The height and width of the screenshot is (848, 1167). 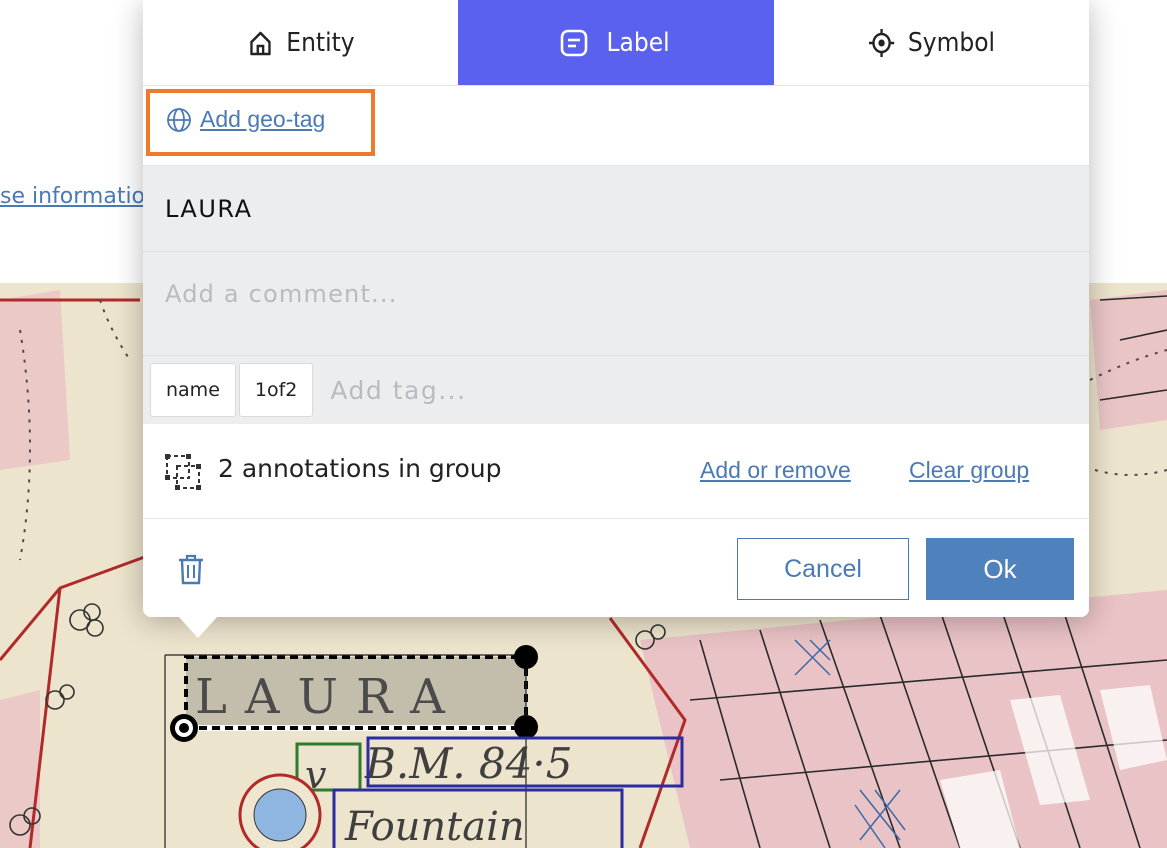 I want to click on transcription-text: LAURA, so click(x=616, y=209).